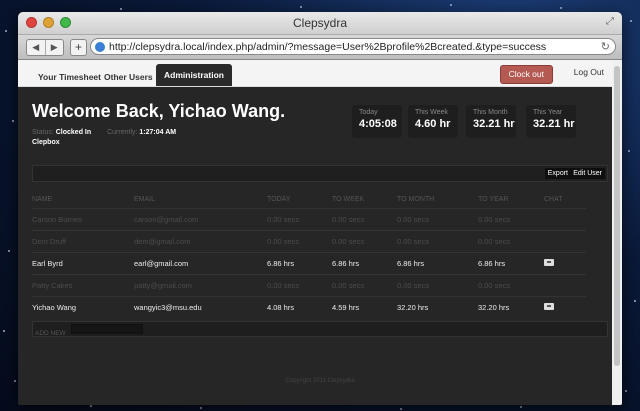 This screenshot has height=411, width=640. What do you see at coordinates (83, 219) in the screenshot?
I see `cell-name: Carson Burnes` at bounding box center [83, 219].